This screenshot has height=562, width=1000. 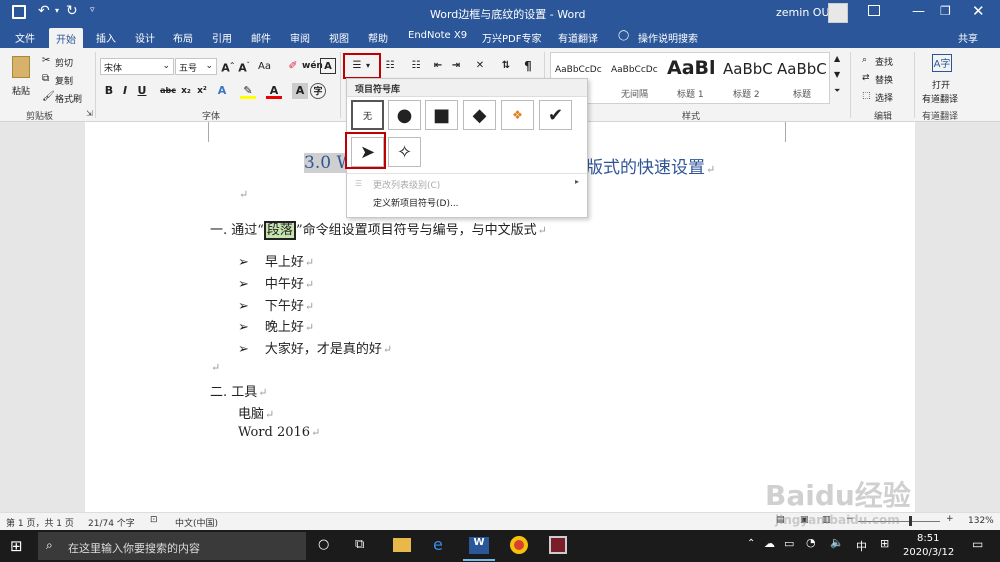 I want to click on italic-icon: I, so click(x=125, y=91).